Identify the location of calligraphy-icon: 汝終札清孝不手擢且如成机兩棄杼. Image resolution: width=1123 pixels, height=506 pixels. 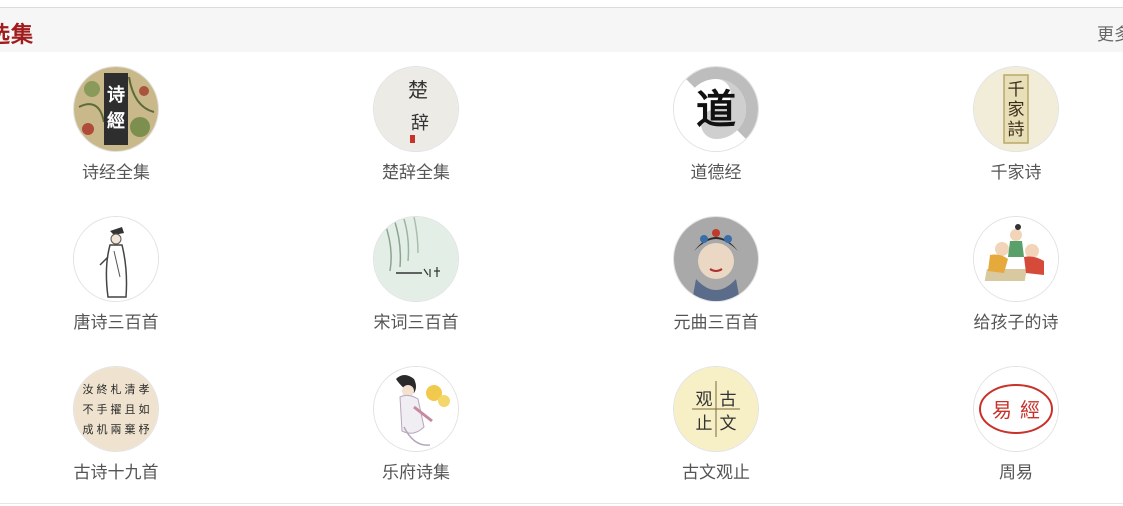
(116, 409).